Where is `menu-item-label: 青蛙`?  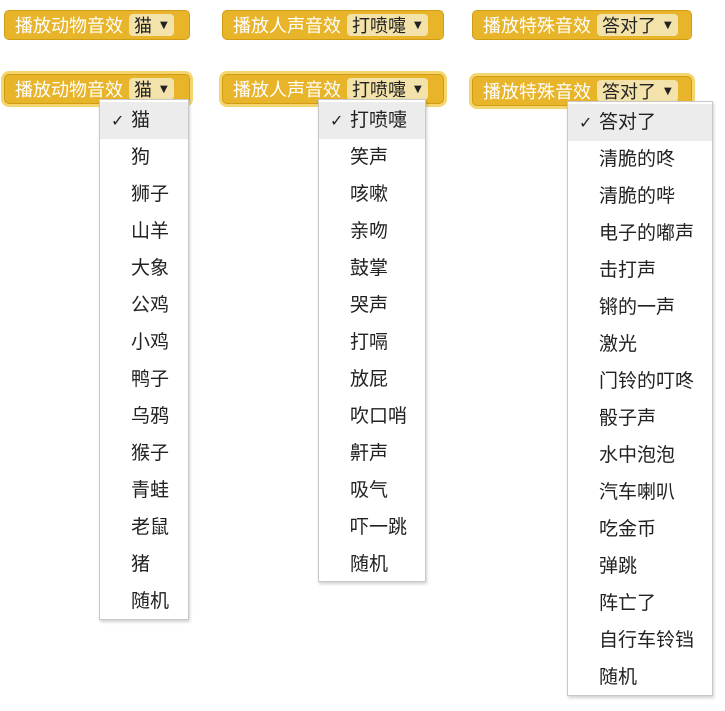 menu-item-label: 青蛙 is located at coordinates (150, 490).